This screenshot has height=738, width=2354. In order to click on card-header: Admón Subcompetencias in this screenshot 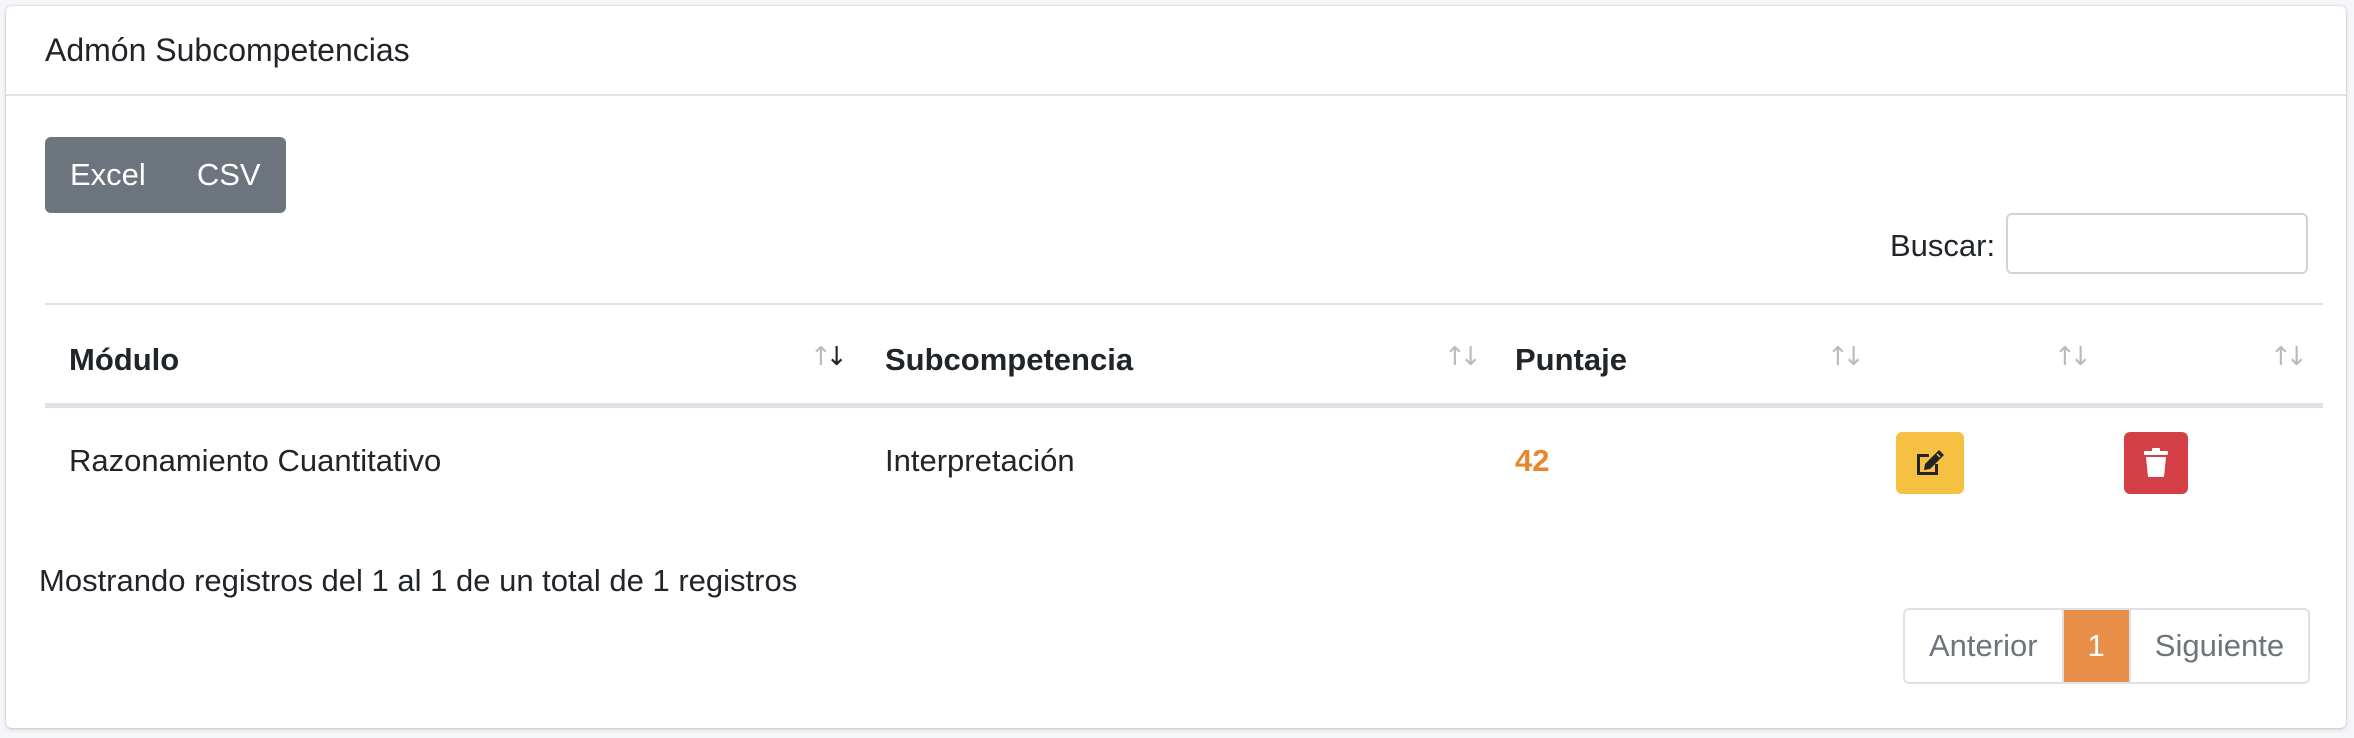, I will do `click(1176, 51)`.